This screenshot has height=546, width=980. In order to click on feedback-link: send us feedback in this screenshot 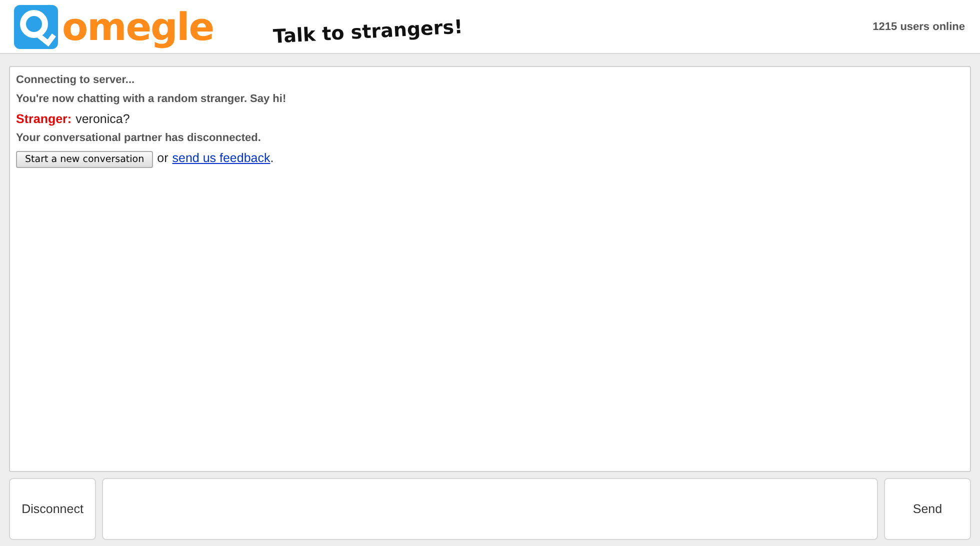, I will do `click(221, 158)`.